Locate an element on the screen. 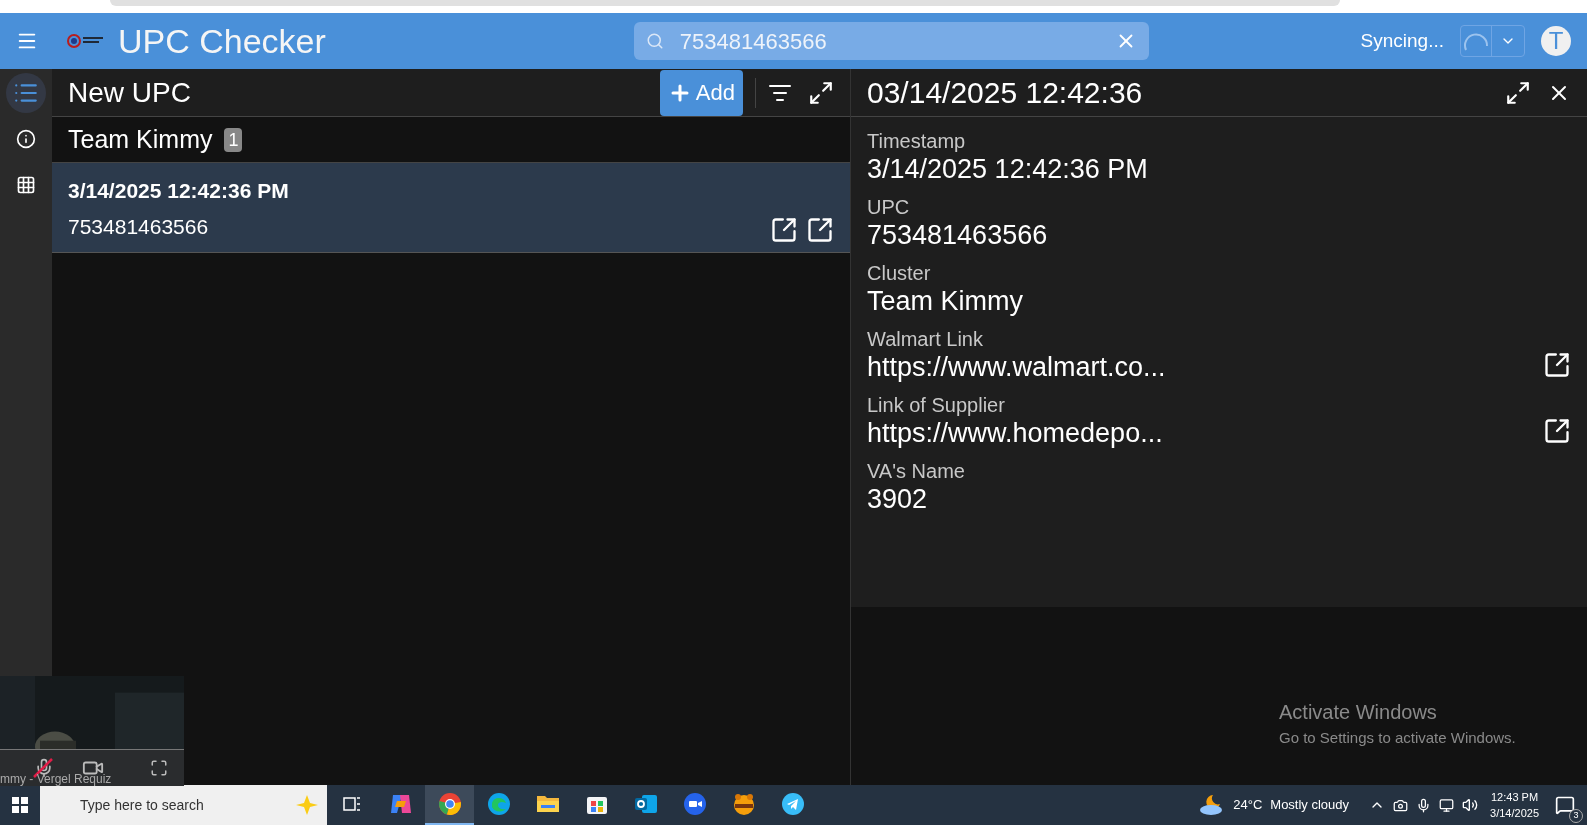 This screenshot has width=1587, height=825. info-icon is located at coordinates (26, 139).